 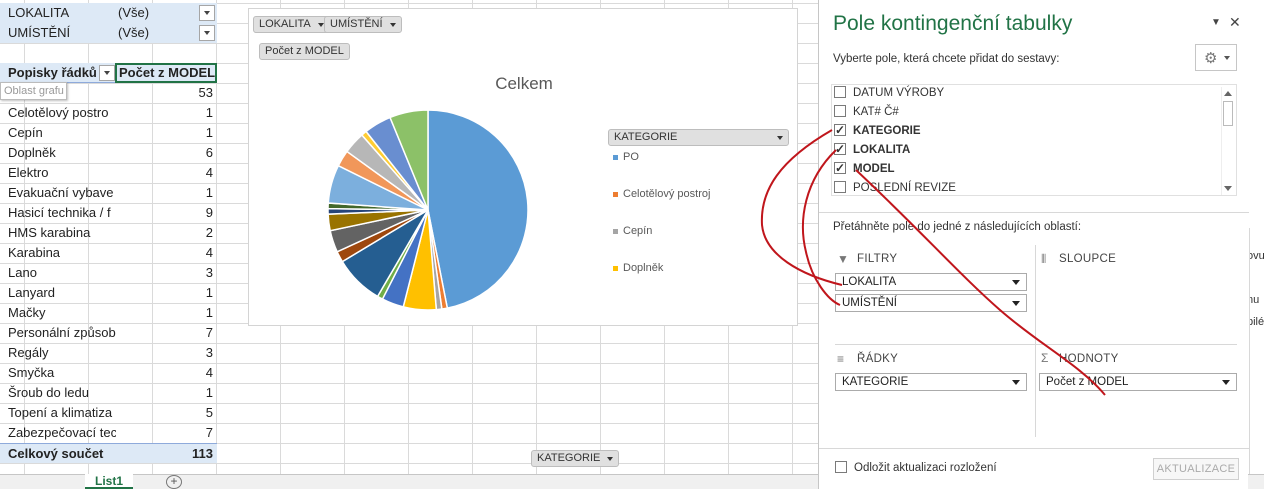 What do you see at coordinates (931, 282) in the screenshot?
I see `filters-item-lokalita: LOKALITA` at bounding box center [931, 282].